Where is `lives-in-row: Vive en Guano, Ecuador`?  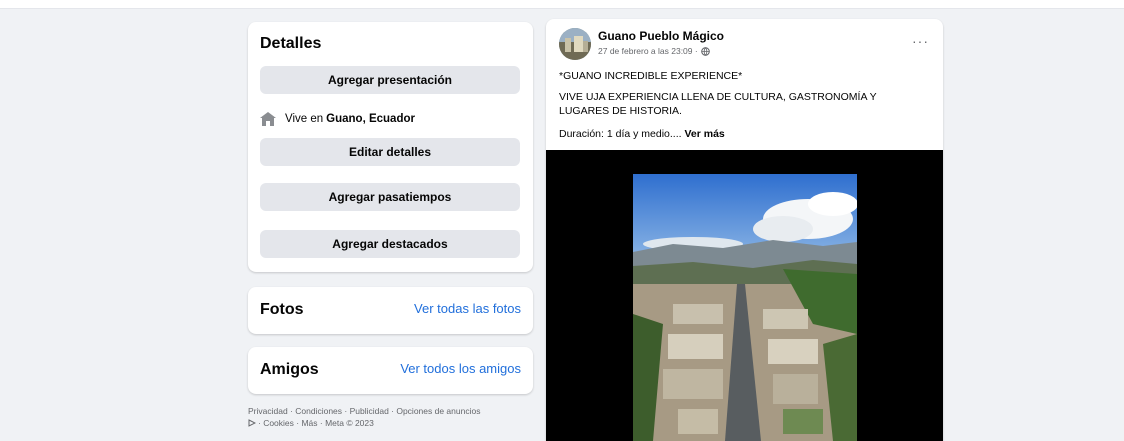 lives-in-row: Vive en Guano, Ecuador is located at coordinates (337, 119).